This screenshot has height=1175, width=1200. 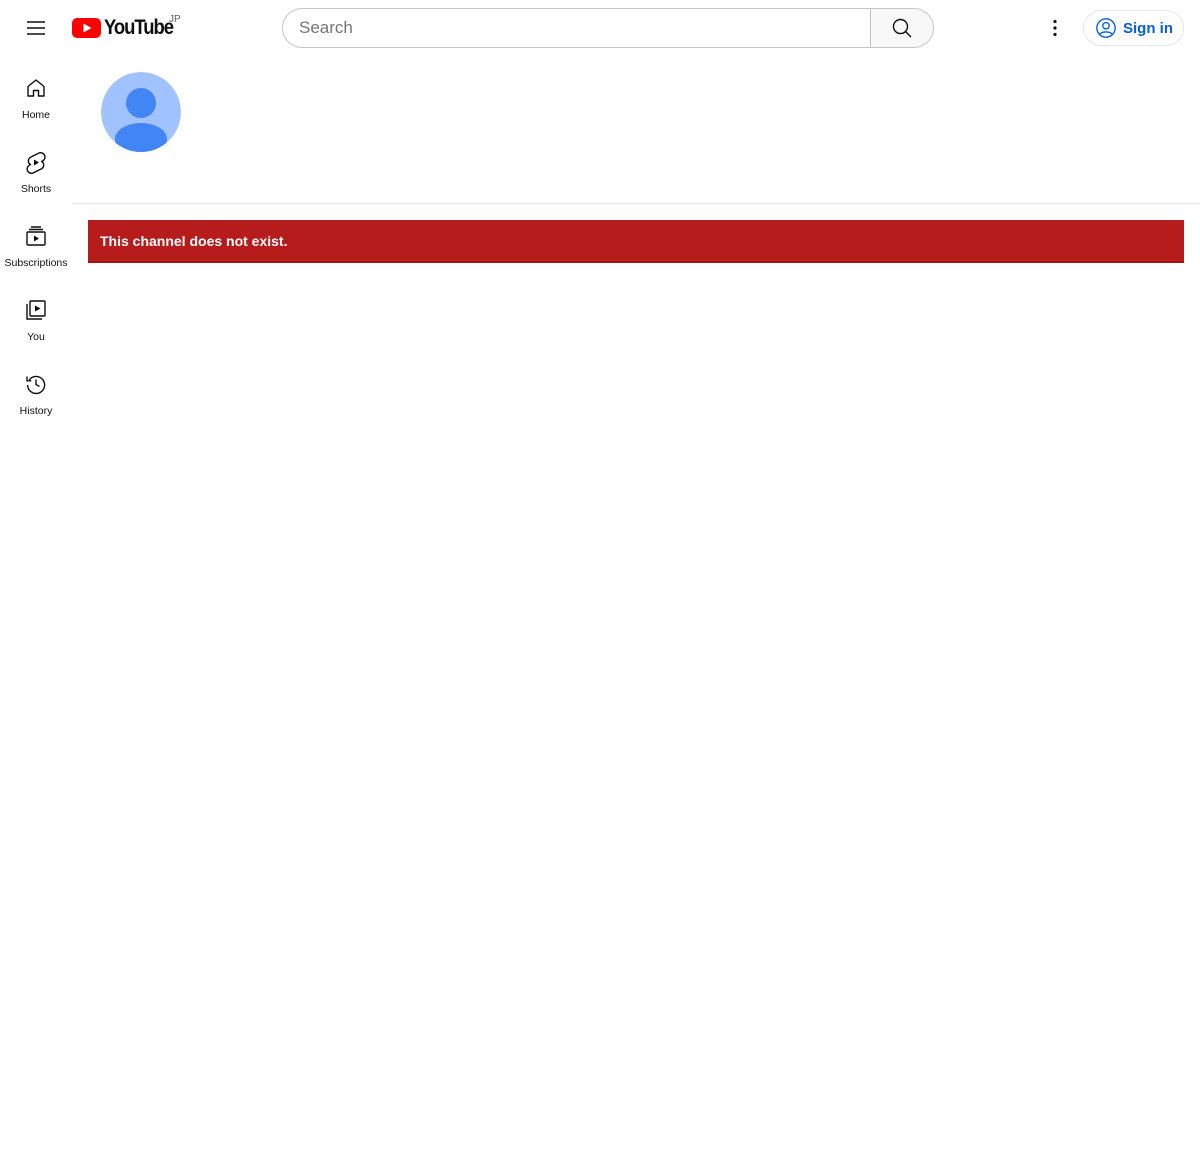 I want to click on guide-menu-button, so click(x=36, y=28).